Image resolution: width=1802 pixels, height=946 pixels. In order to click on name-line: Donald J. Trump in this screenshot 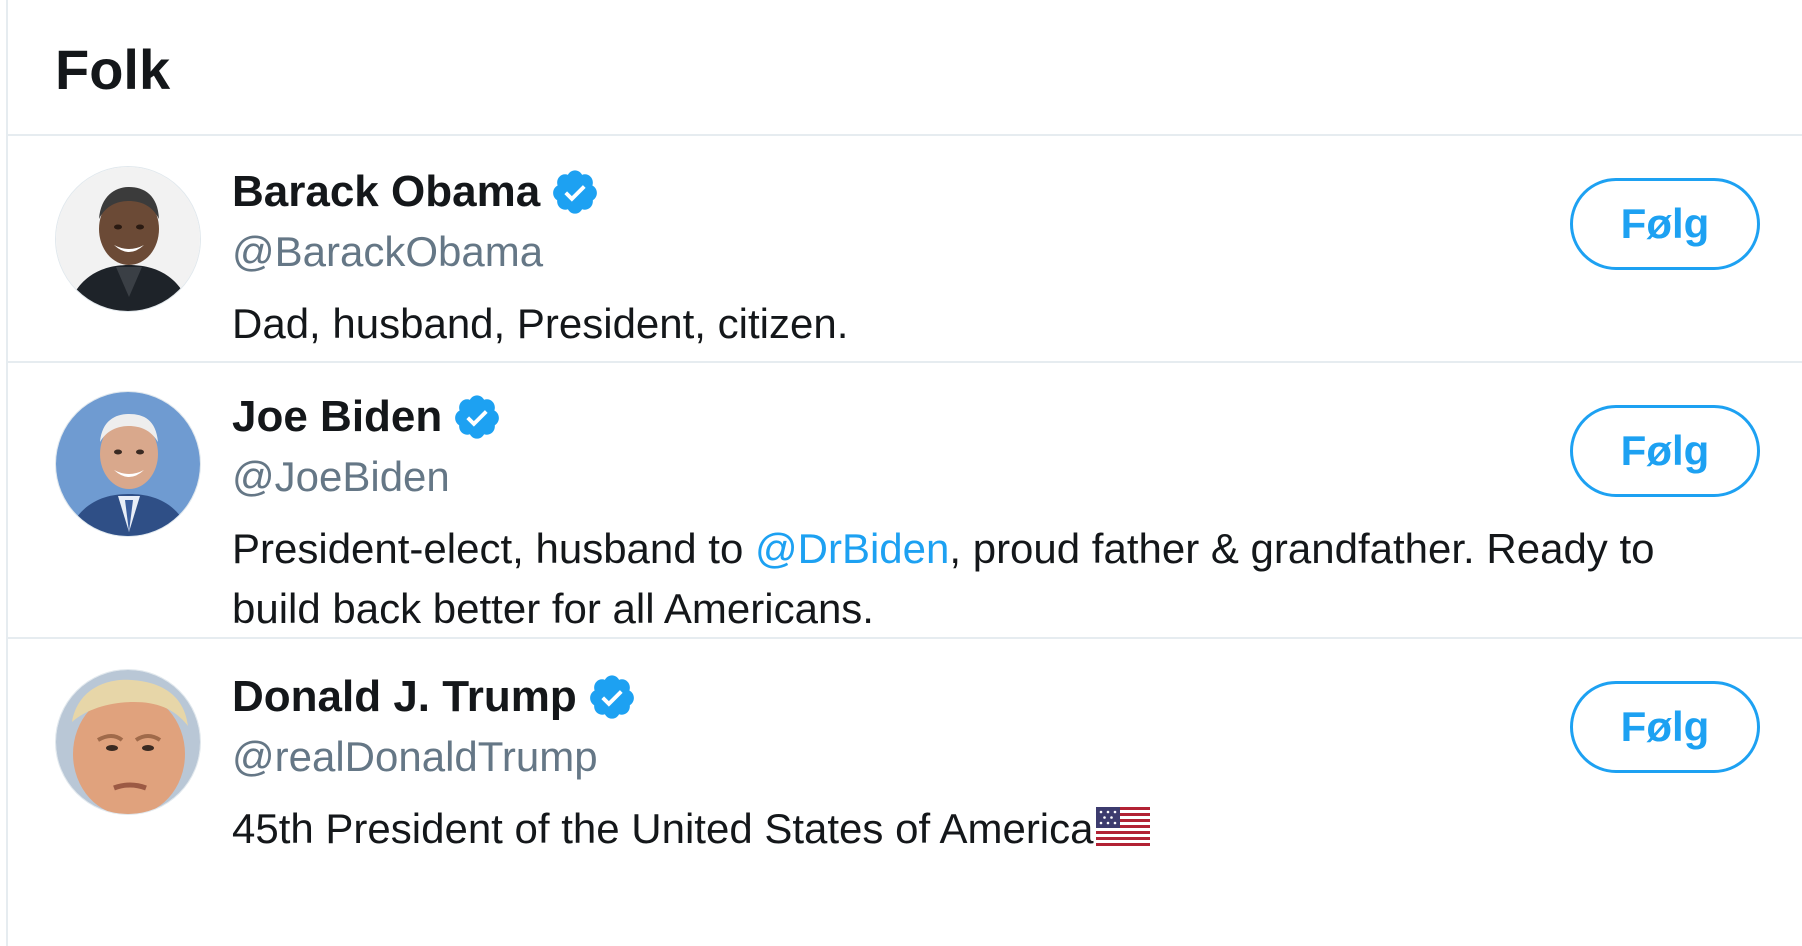, I will do `click(993, 697)`.